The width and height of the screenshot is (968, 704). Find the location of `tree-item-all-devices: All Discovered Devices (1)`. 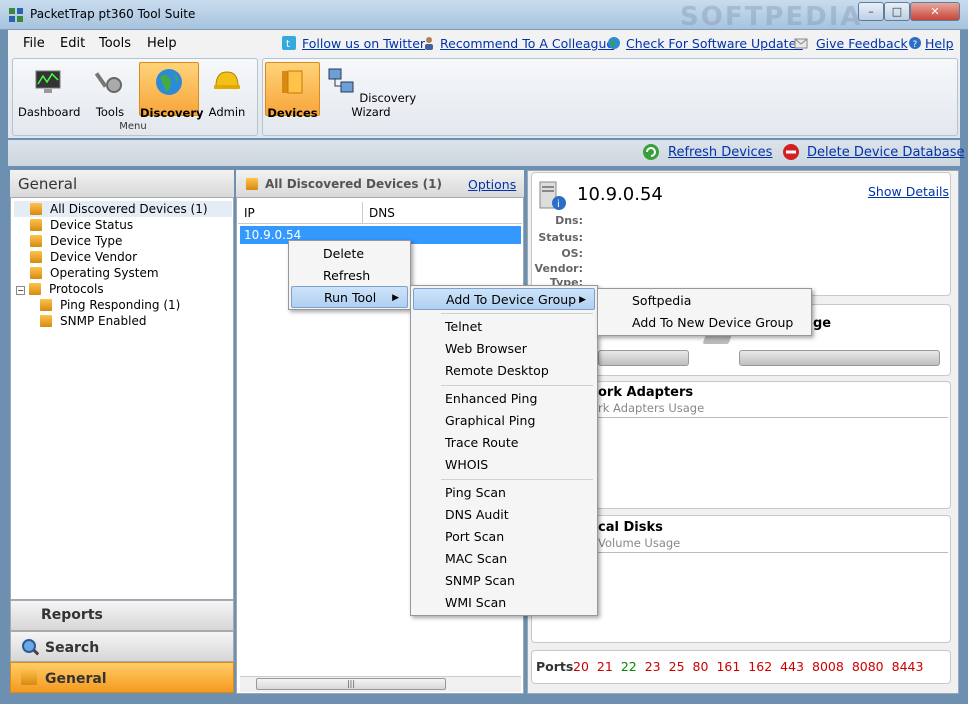

tree-item-all-devices: All Discovered Devices (1) is located at coordinates (119, 209).